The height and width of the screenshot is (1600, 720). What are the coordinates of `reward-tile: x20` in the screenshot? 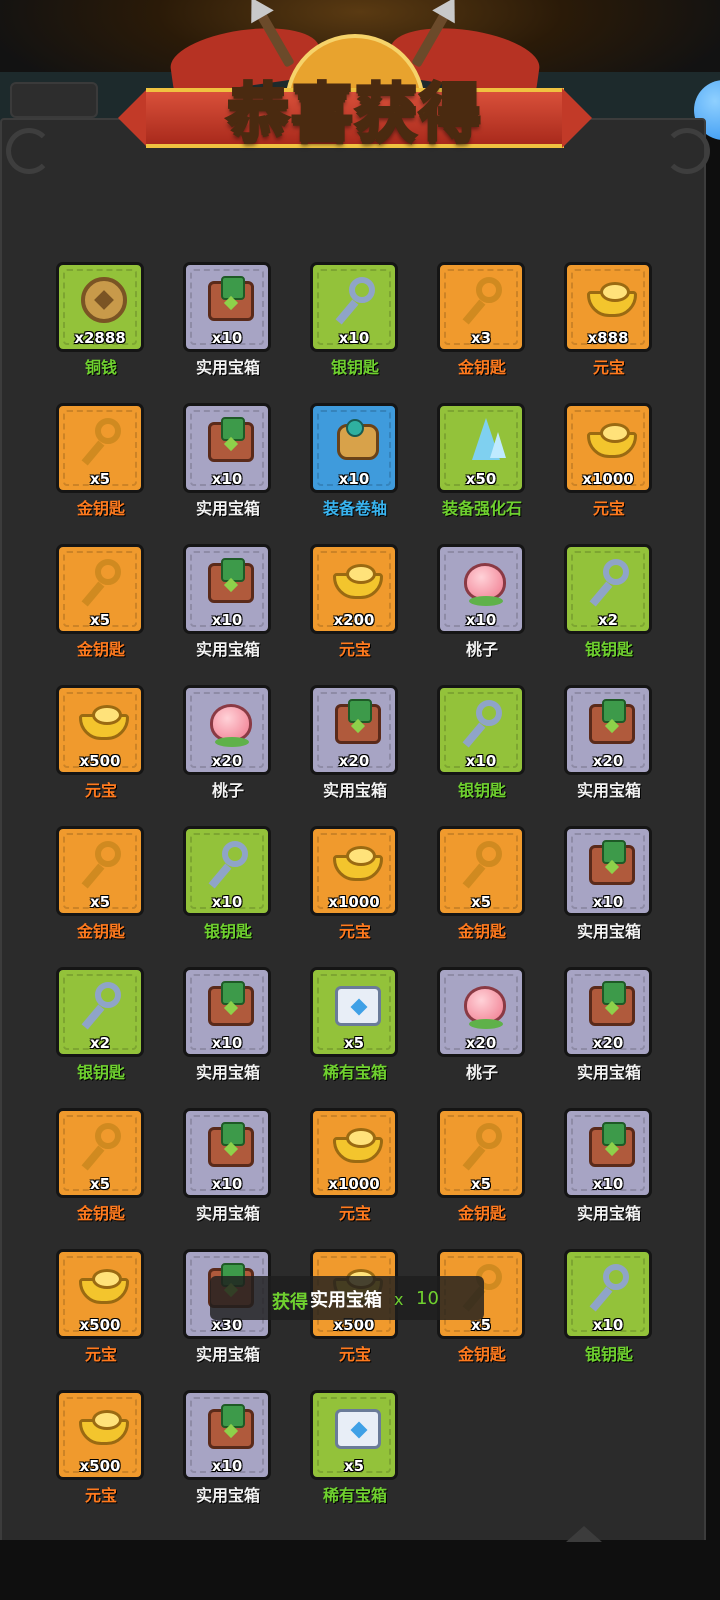 It's located at (481, 1012).